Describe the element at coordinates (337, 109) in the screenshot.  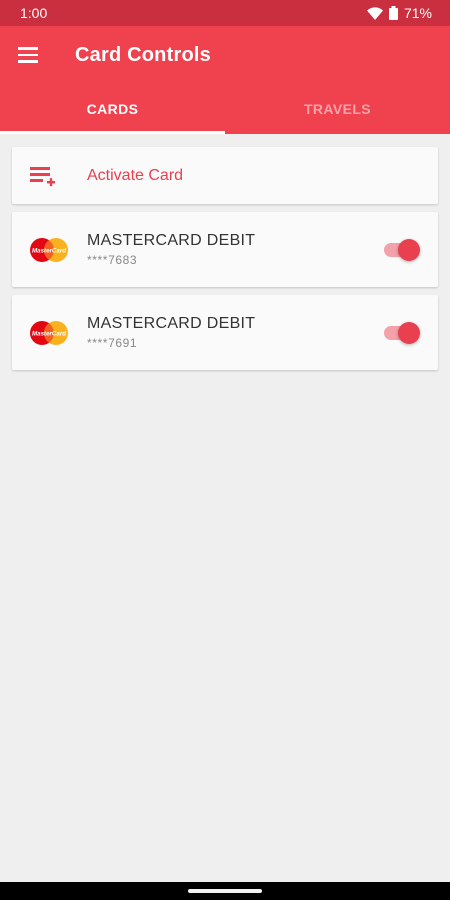
I see `tab-travels: TRAVELS` at that location.